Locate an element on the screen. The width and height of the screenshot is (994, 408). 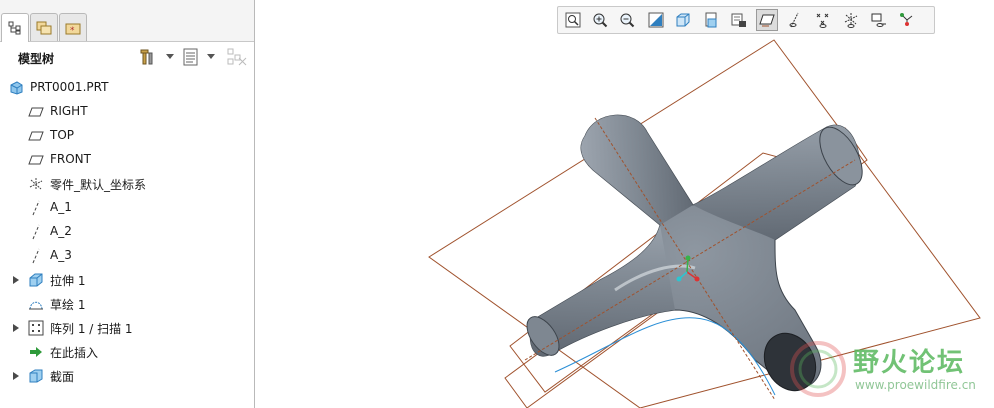
tree-item: 零件_默认_坐标系 is located at coordinates (127, 184).